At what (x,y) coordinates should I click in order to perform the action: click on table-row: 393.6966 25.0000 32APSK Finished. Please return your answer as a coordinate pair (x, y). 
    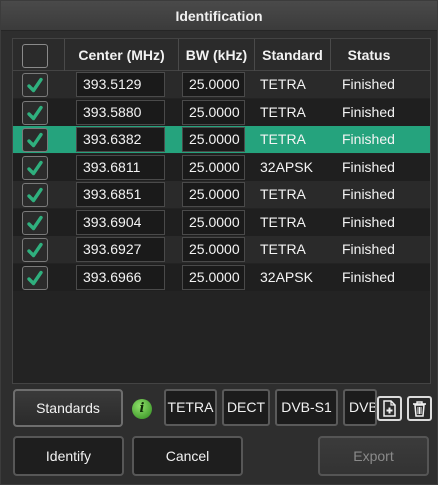
    Looking at the image, I should click on (221, 277).